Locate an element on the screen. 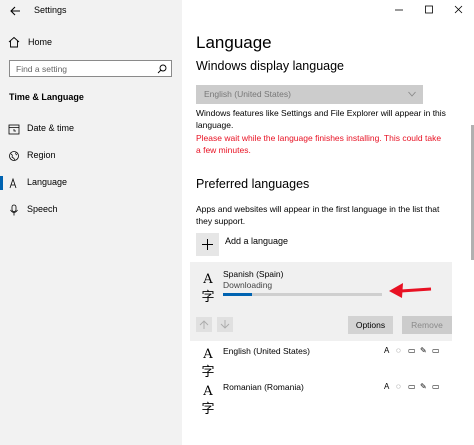 The height and width of the screenshot is (445, 474). maximize-button is located at coordinates (429, 10).